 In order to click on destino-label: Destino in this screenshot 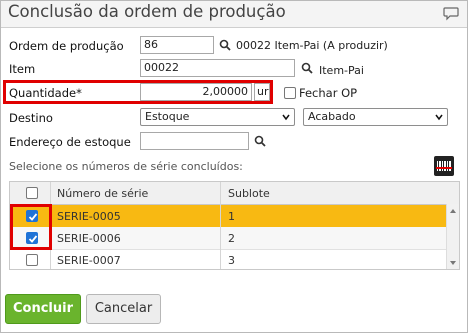, I will do `click(31, 118)`.